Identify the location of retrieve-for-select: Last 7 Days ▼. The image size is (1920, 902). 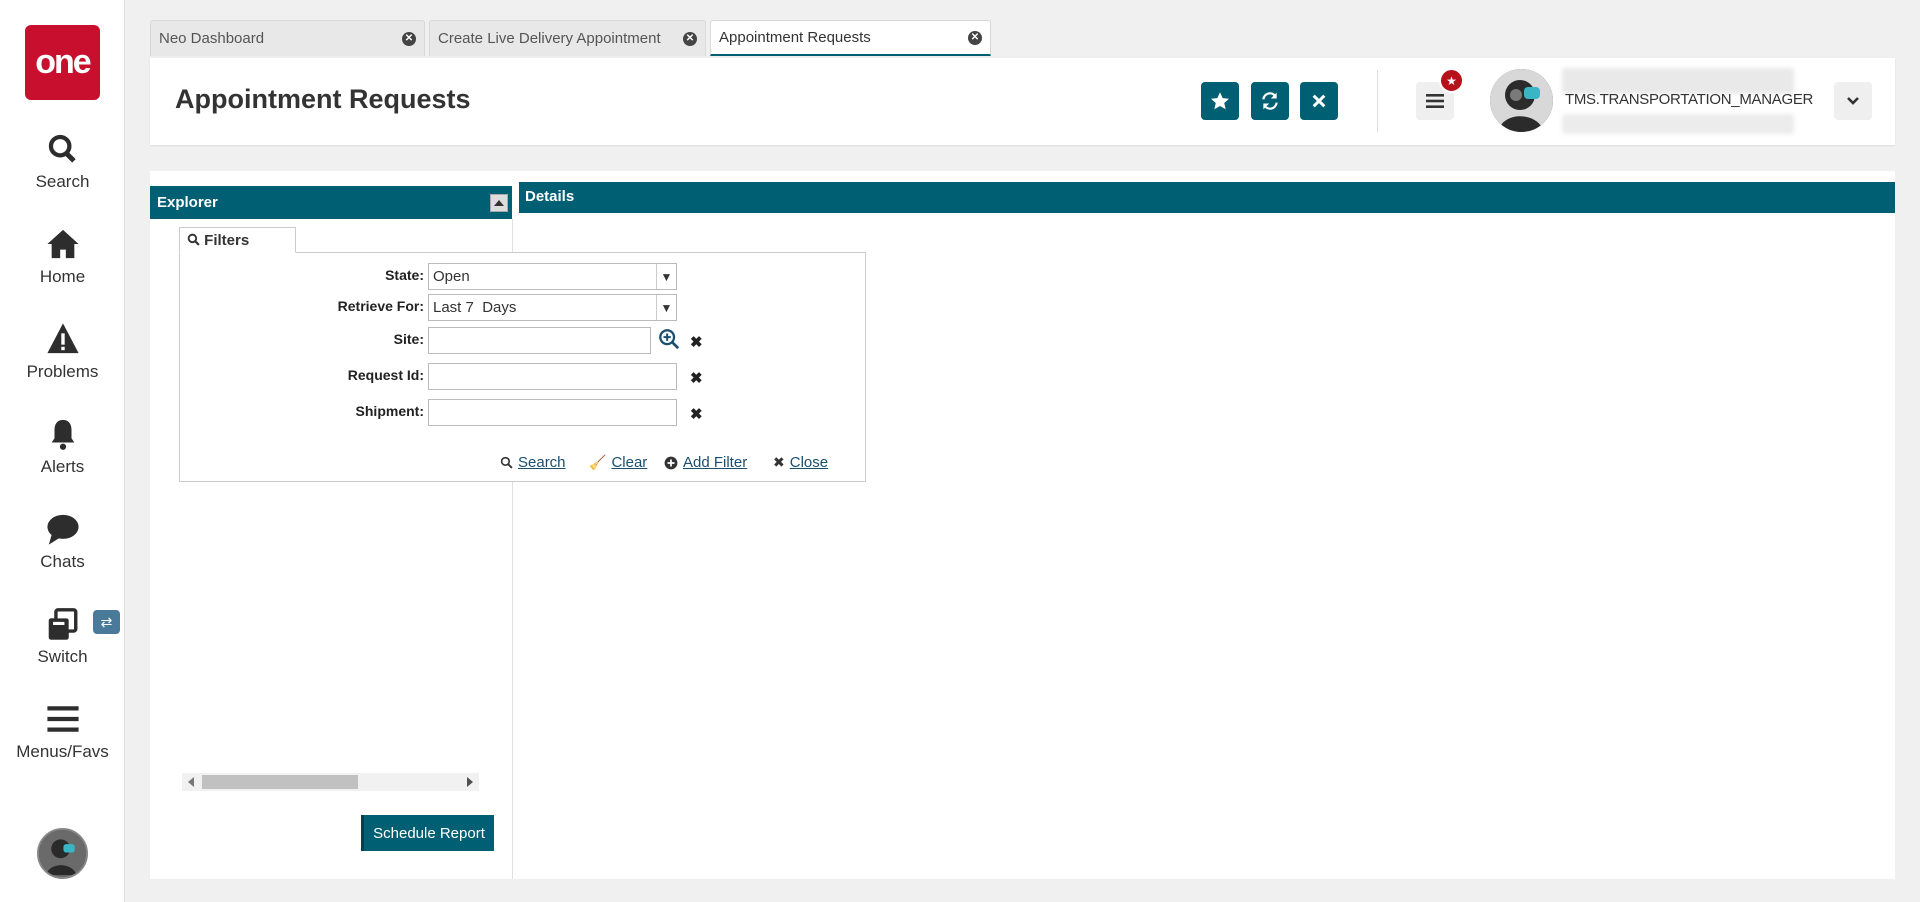
(552, 307).